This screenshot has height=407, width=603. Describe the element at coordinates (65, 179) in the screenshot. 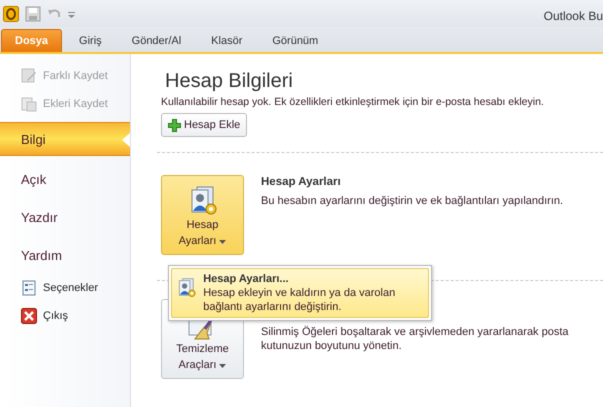

I see `sidebar-tab: Açık` at that location.